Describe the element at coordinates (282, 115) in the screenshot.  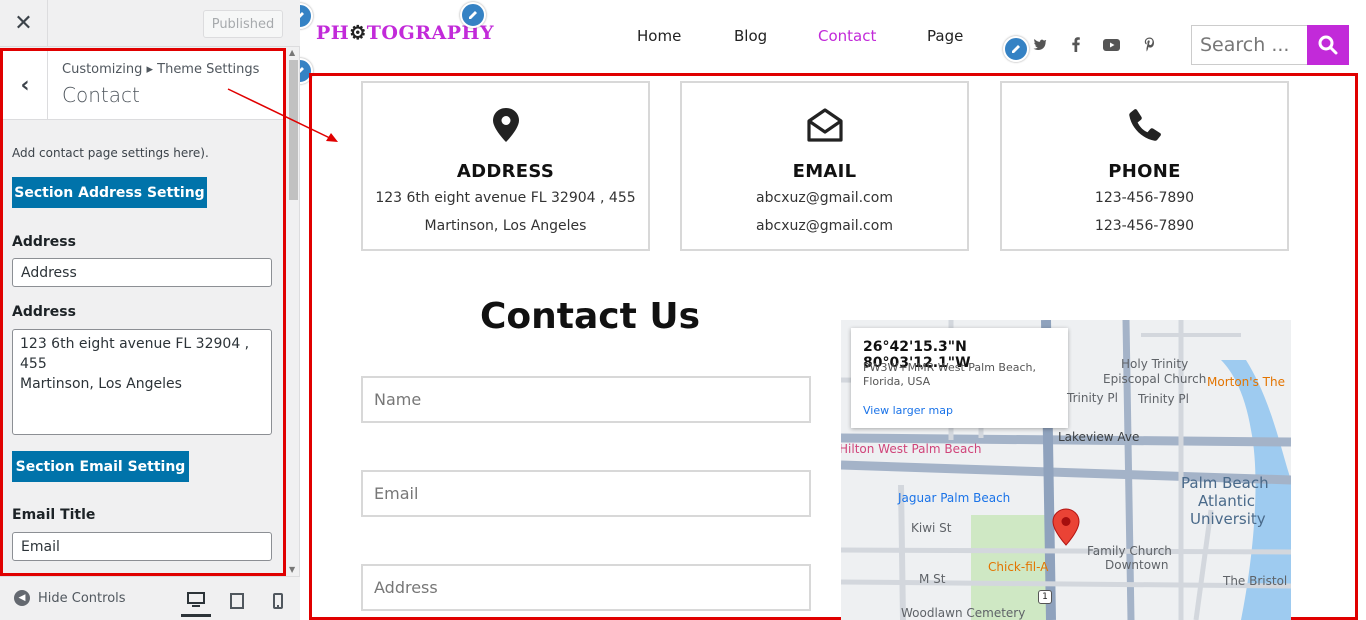
I see `annotation-arrow` at that location.